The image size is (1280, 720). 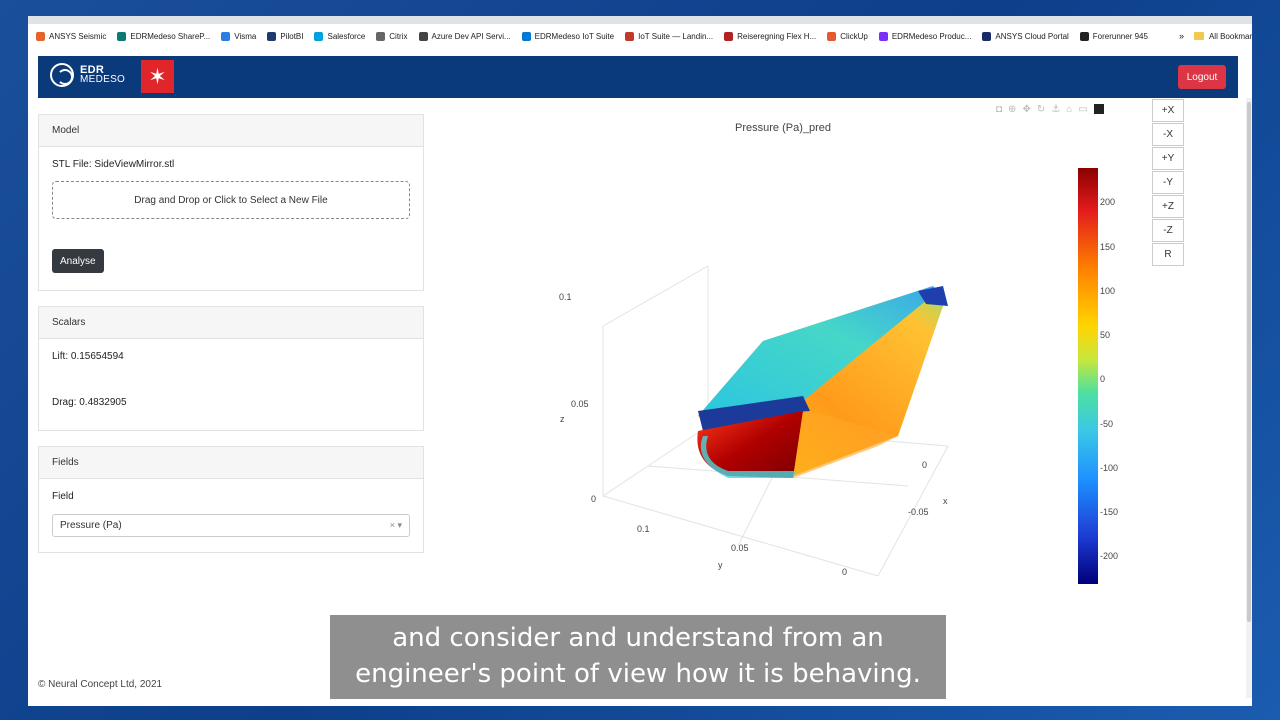 What do you see at coordinates (1012, 109) in the screenshot?
I see `zoom-icon: ⊕` at bounding box center [1012, 109].